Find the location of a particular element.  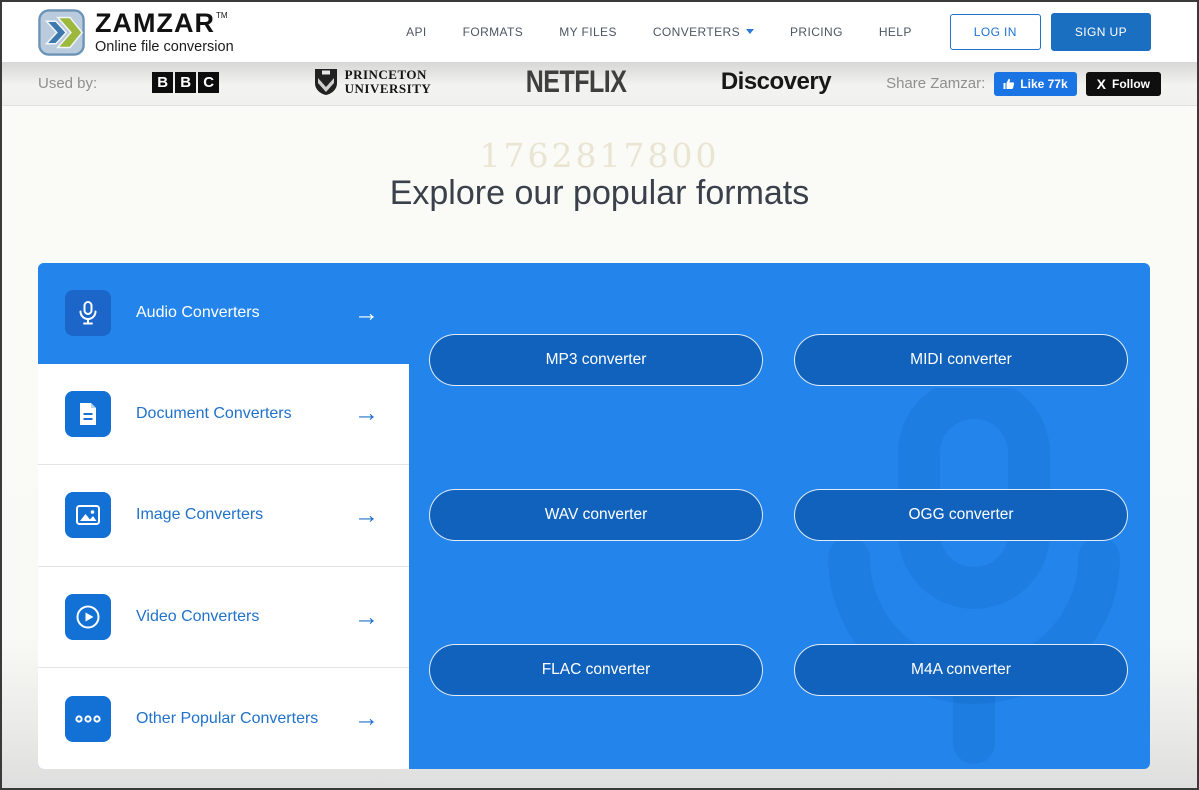

mp3-converter-button: MP3 converter is located at coordinates (596, 360).